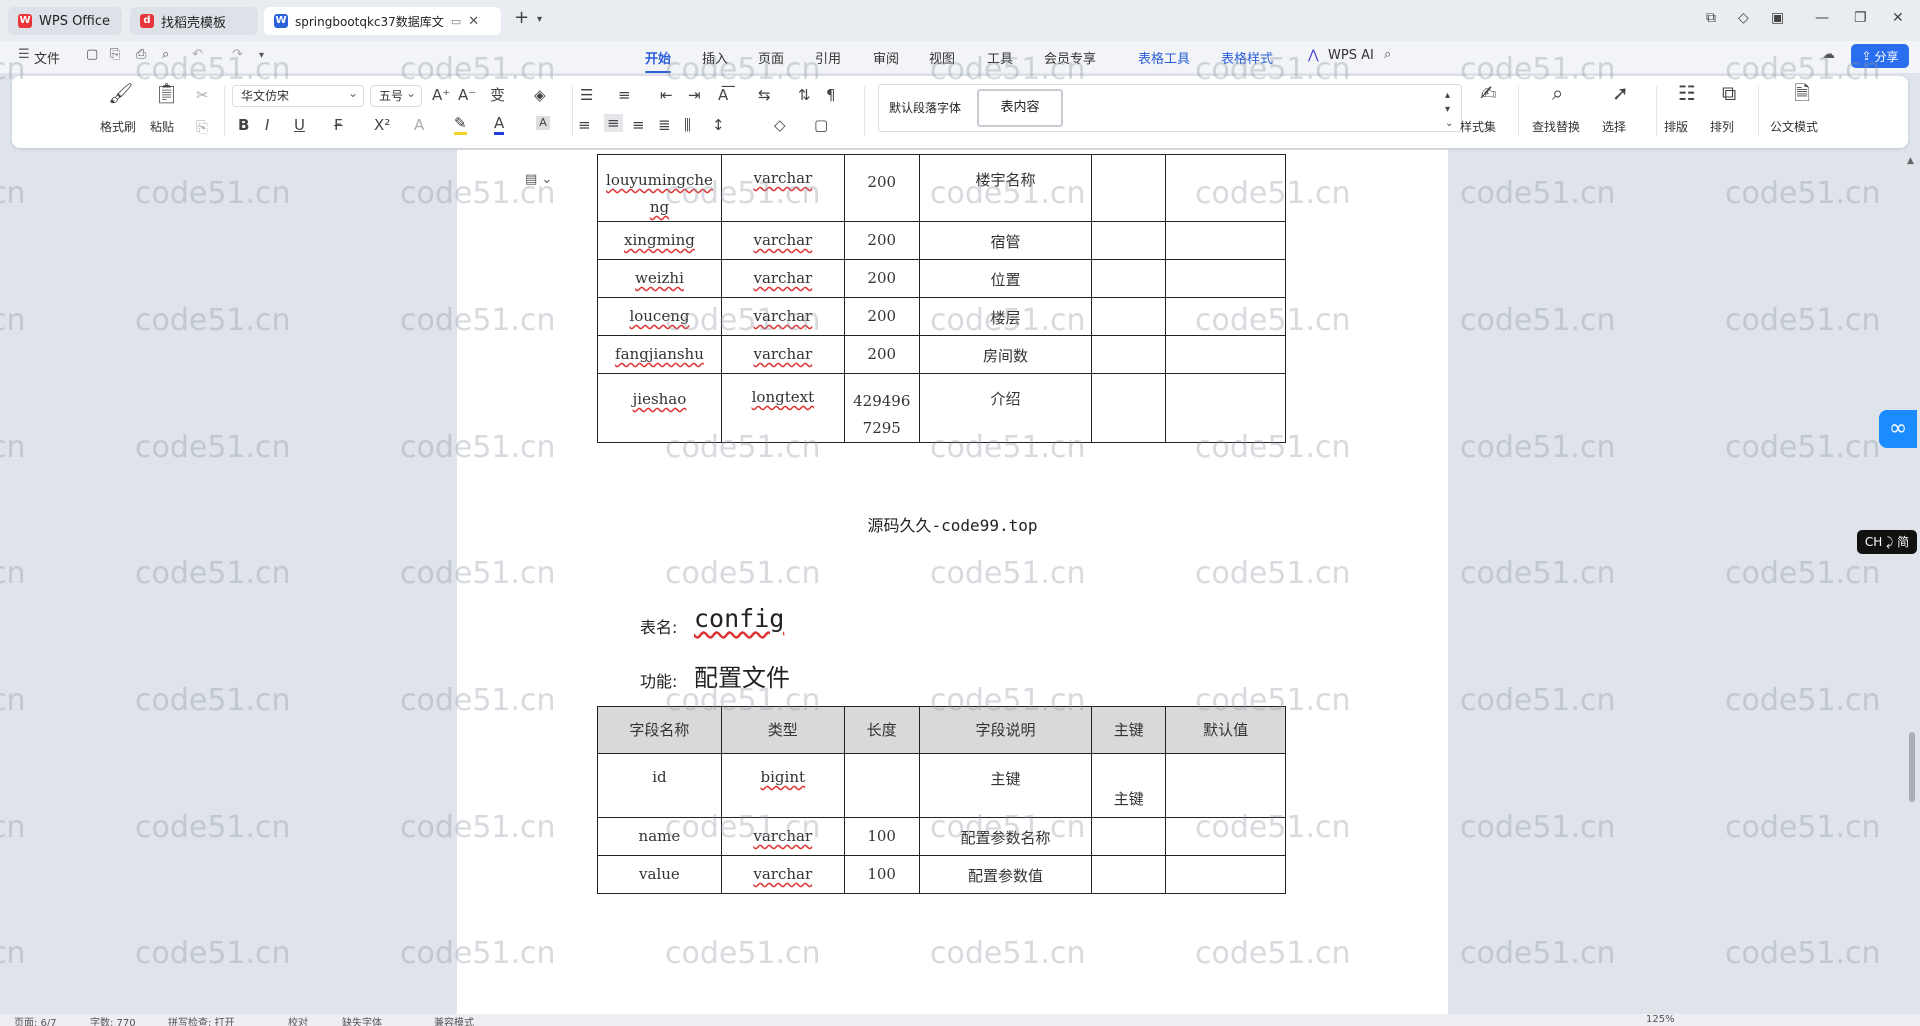 Image resolution: width=1920 pixels, height=1026 pixels. What do you see at coordinates (1556, 126) in the screenshot?
I see `find-replace-button: 查找替换` at bounding box center [1556, 126].